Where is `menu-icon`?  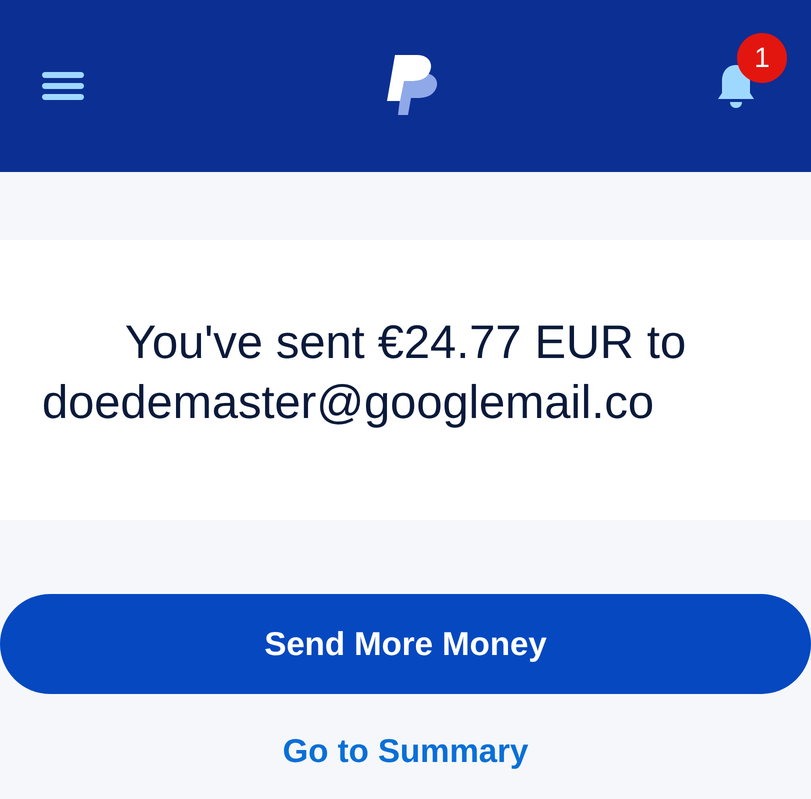 menu-icon is located at coordinates (63, 86).